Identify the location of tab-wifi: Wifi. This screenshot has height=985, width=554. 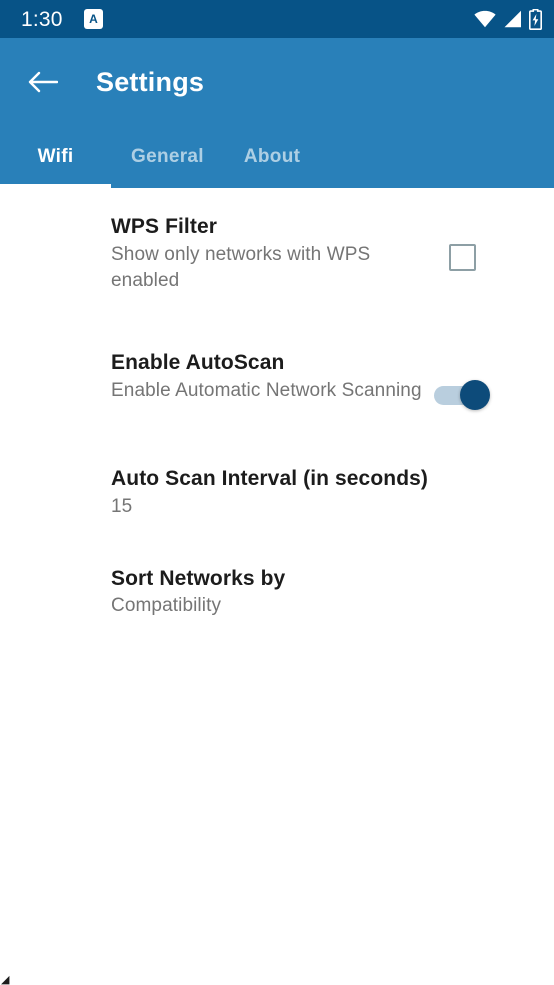
(55, 157).